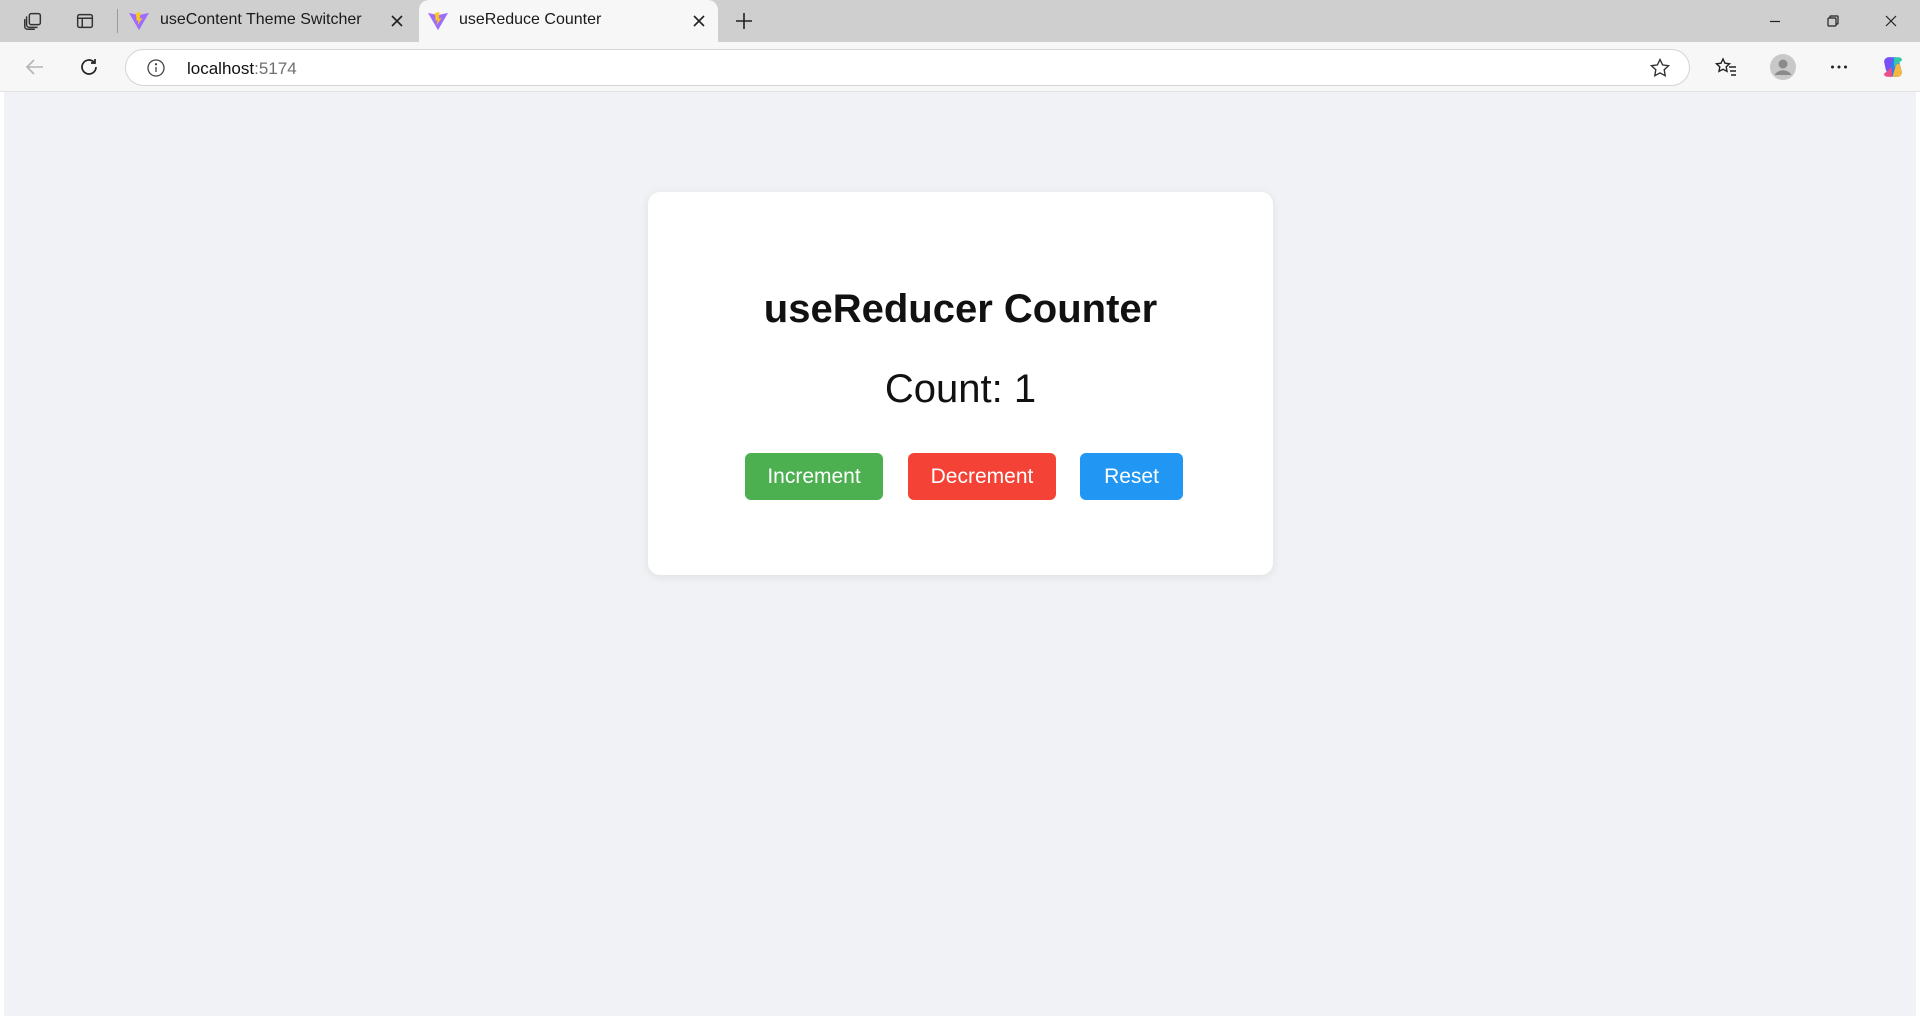  I want to click on restore-icon, so click(1833, 21).